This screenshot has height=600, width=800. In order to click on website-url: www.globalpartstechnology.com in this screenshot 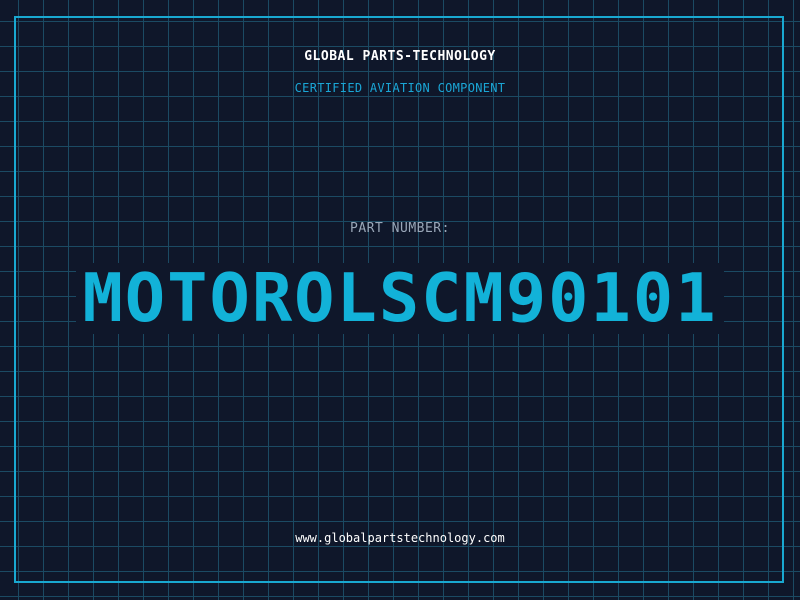, I will do `click(400, 538)`.